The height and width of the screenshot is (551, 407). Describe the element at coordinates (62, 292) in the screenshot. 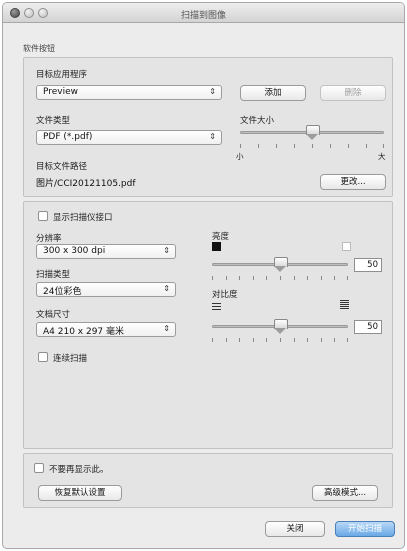

I see `scan-type-value: 24位彩色` at that location.